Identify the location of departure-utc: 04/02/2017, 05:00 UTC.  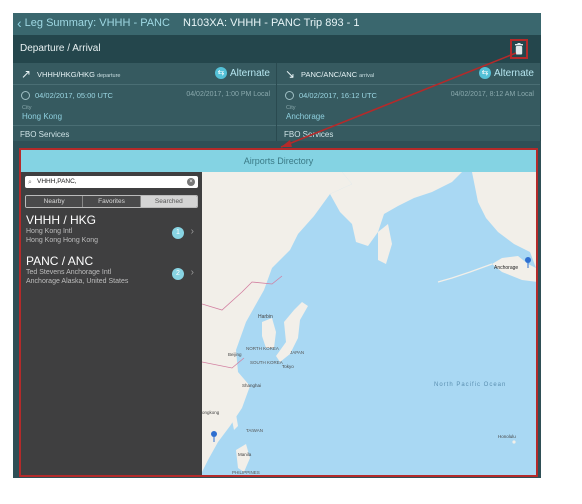
(74, 95).